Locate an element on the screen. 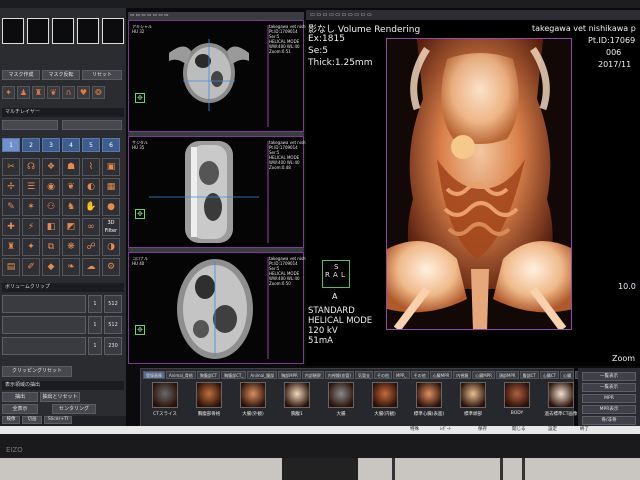 Image resolution: width=640 pixels, height=480 pixels. pelvis-icon: ⚇ is located at coordinates (51, 207).